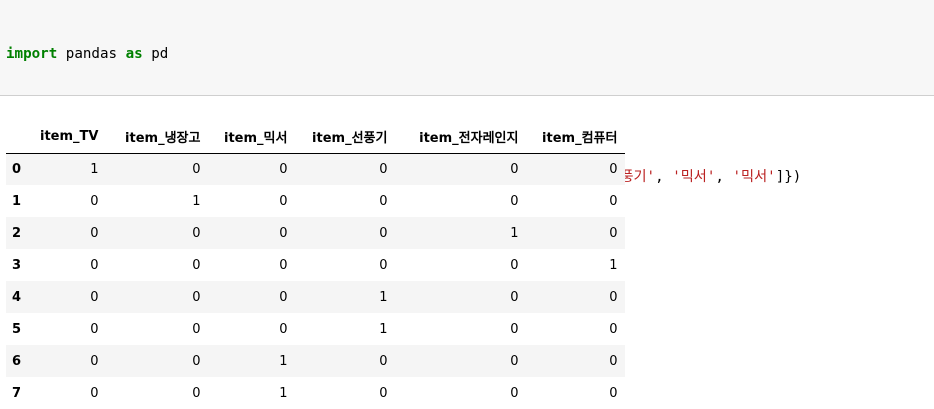 The height and width of the screenshot is (409, 934). Describe the element at coordinates (17, 265) in the screenshot. I see `row-index: 3` at that location.